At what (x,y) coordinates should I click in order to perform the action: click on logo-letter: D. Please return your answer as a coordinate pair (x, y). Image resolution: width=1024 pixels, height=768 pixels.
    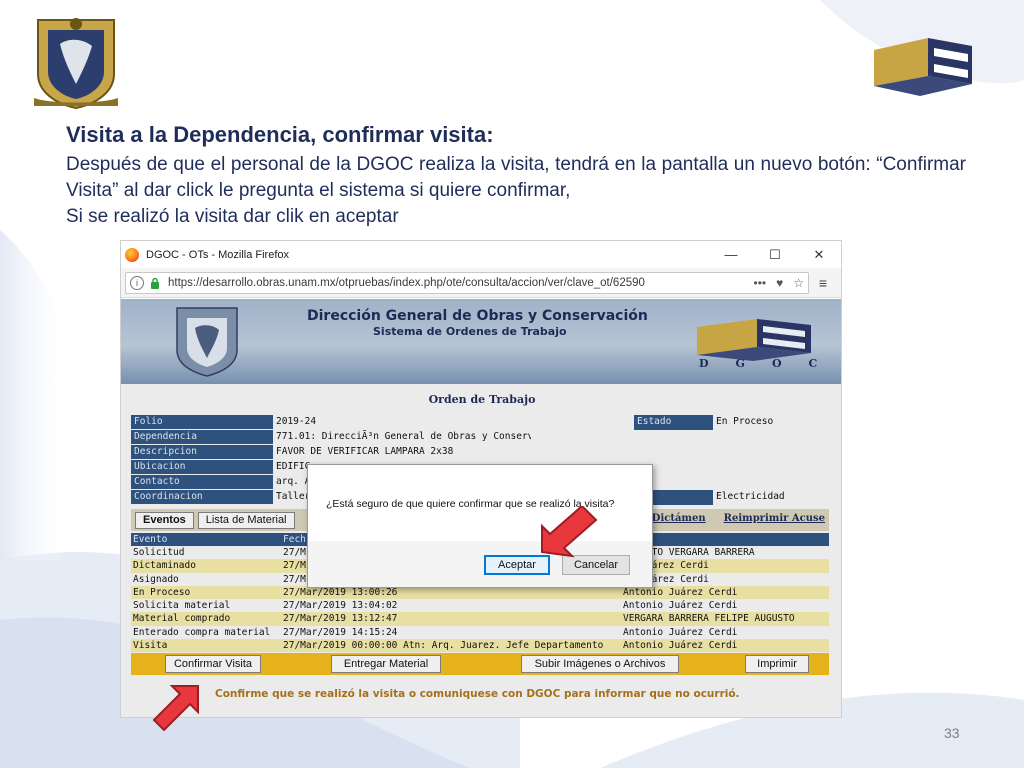
    Looking at the image, I should click on (704, 363).